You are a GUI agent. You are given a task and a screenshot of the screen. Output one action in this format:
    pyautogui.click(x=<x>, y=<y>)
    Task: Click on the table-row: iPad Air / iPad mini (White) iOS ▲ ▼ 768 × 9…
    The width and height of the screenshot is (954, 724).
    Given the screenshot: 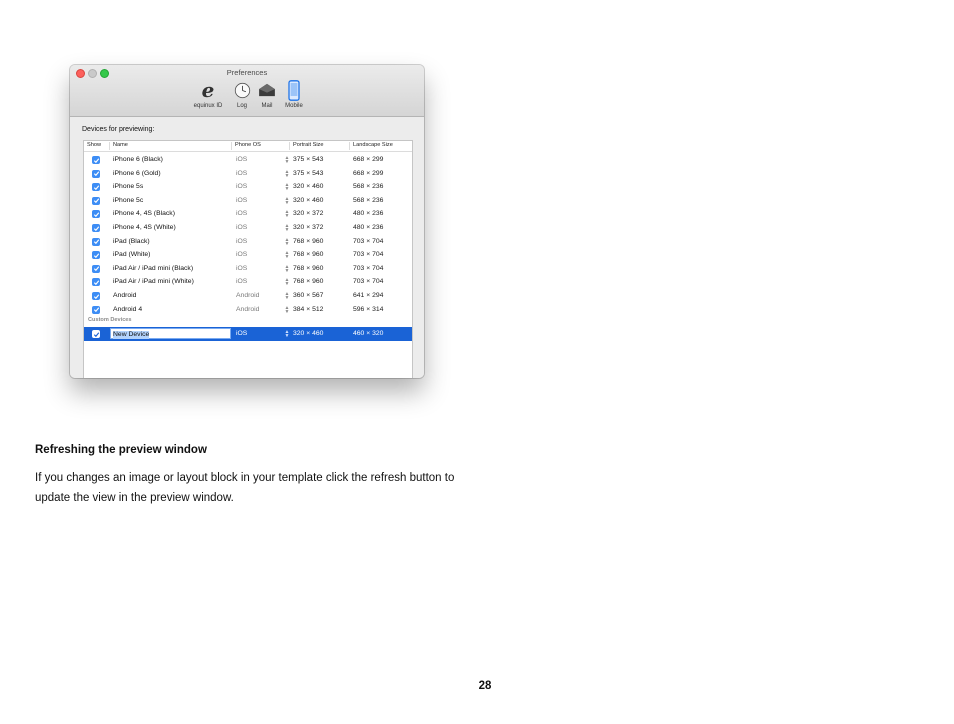 What is the action you would take?
    pyautogui.click(x=248, y=282)
    